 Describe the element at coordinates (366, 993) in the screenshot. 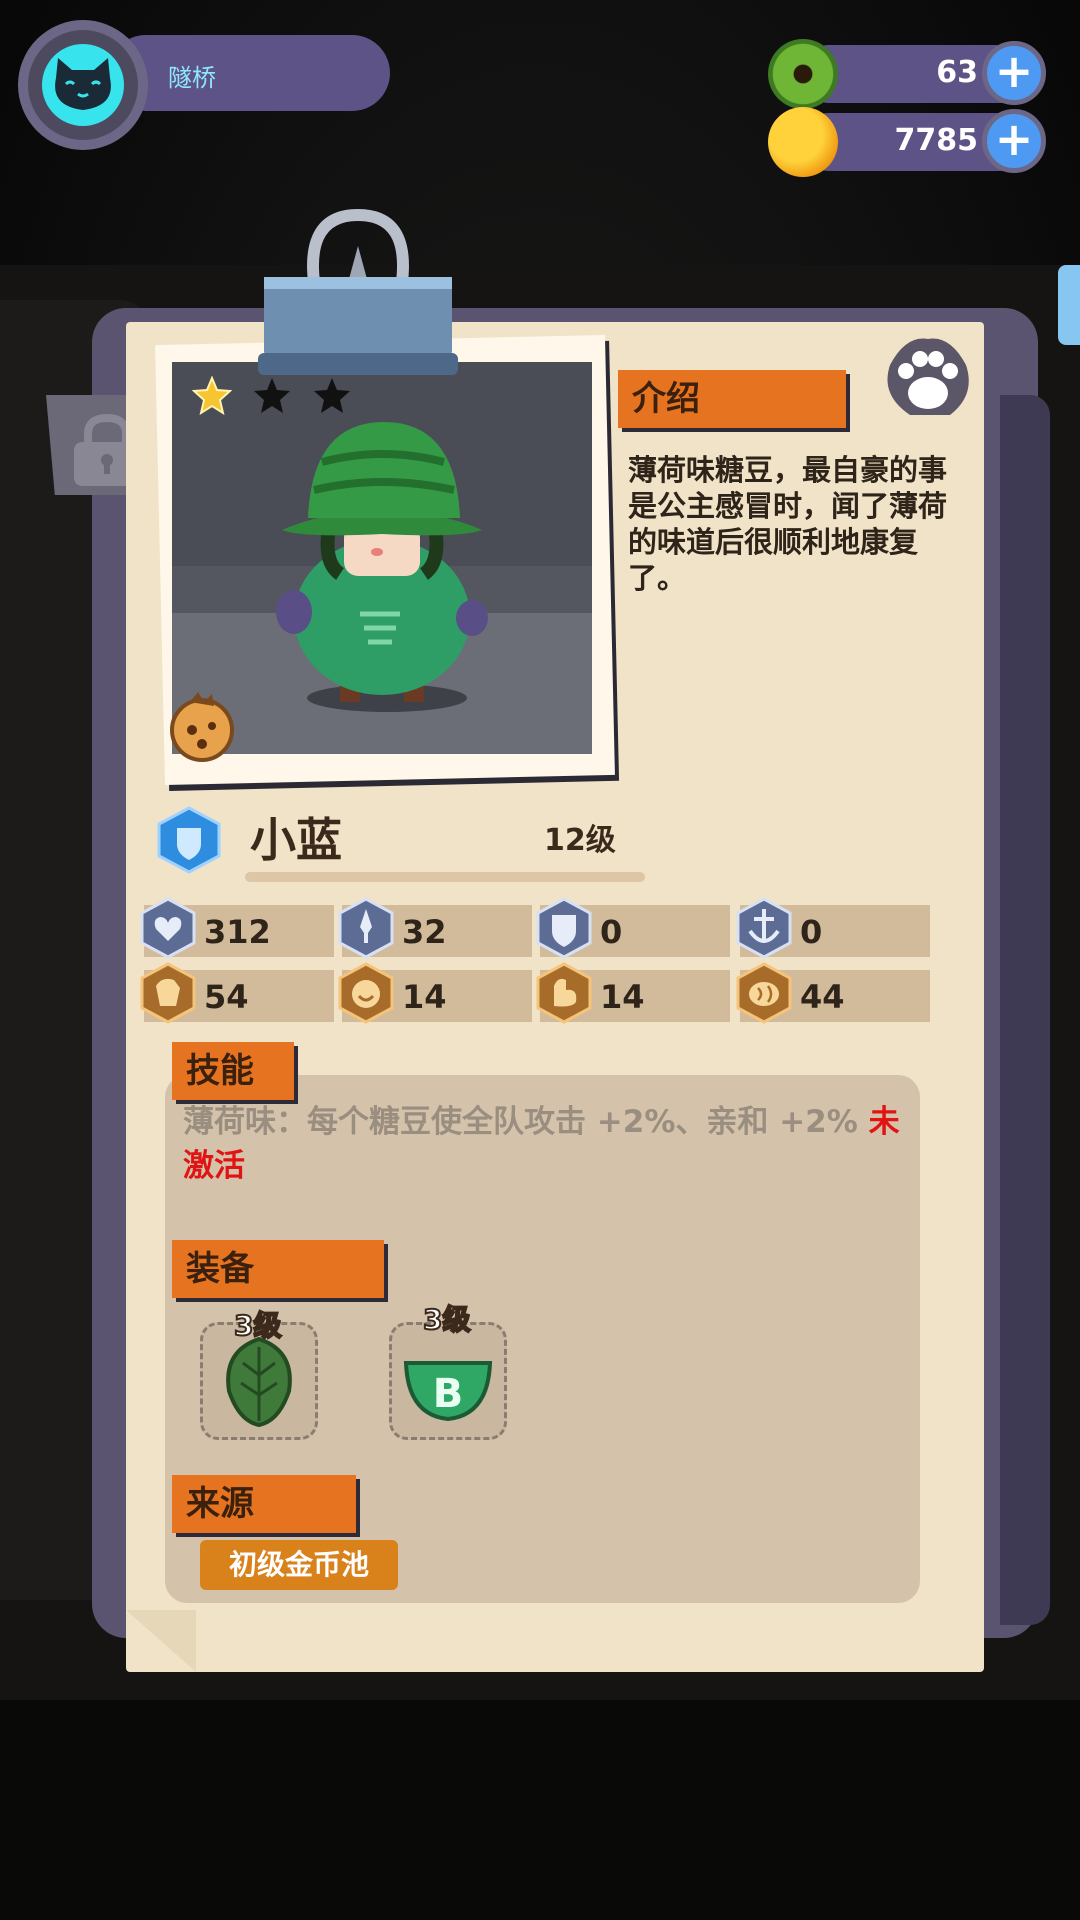

I see `smile-icon` at that location.